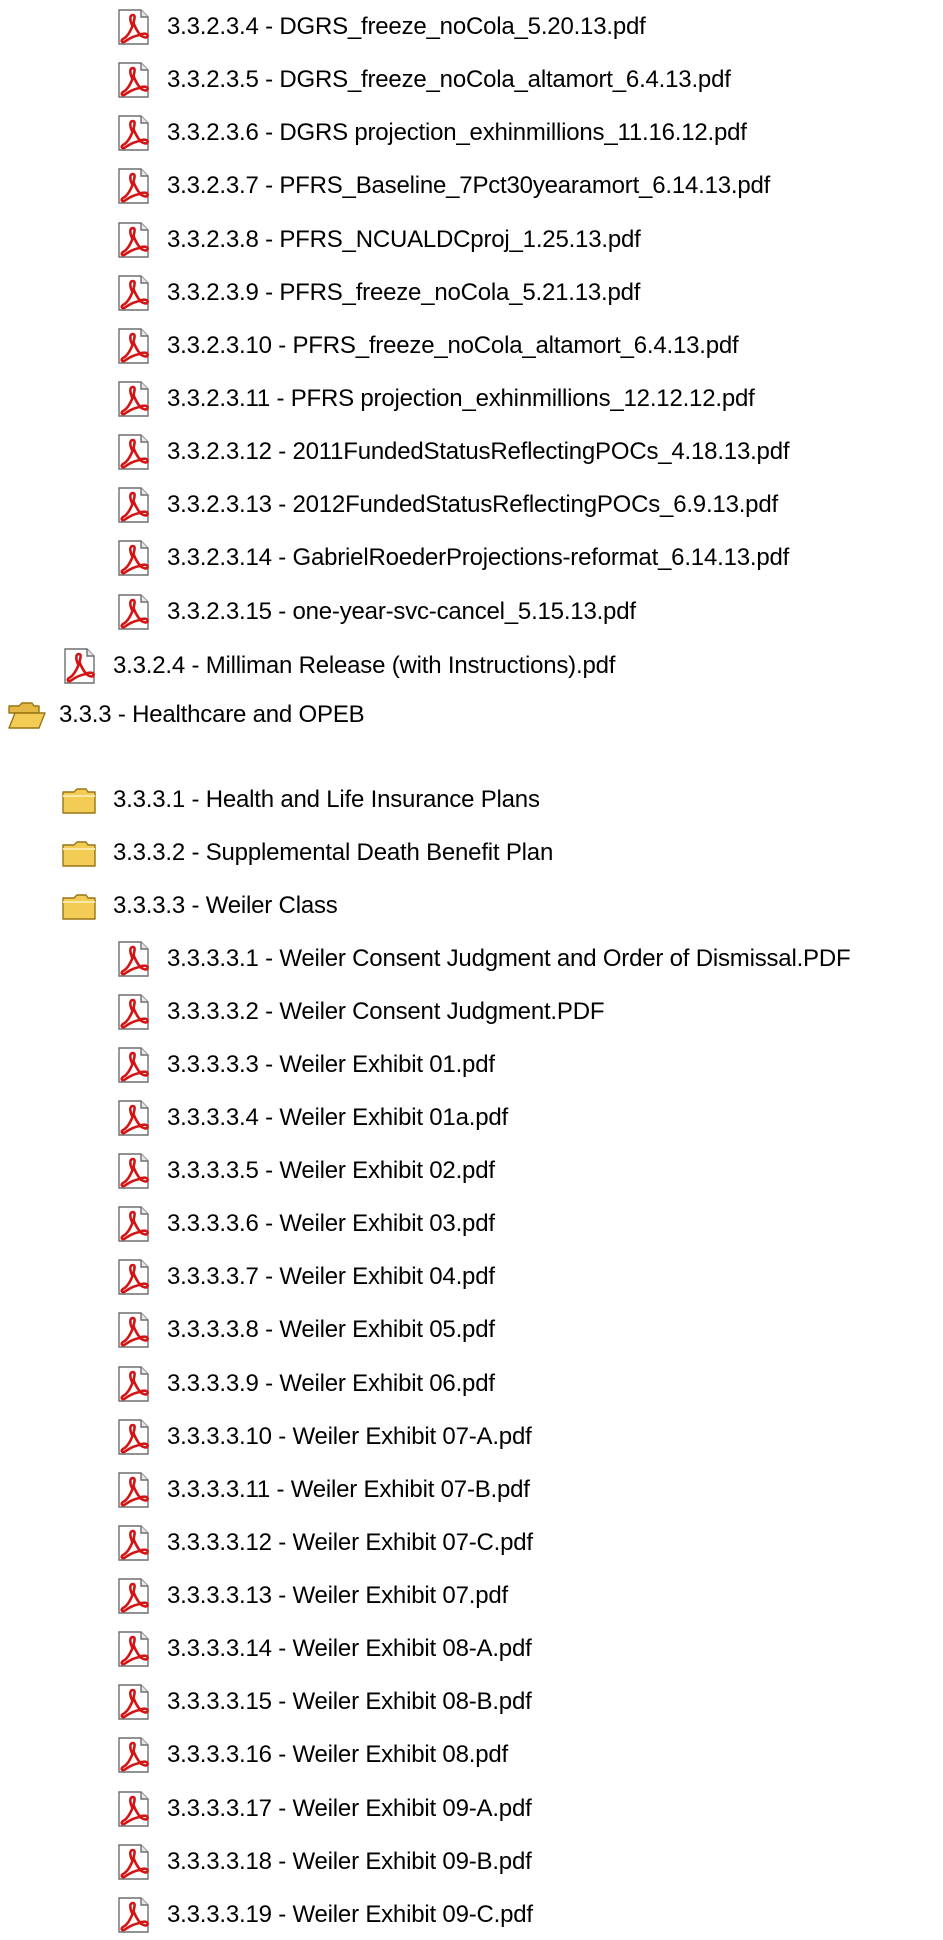  Describe the element at coordinates (337, 1117) in the screenshot. I see `file-label: 3.3.3.3.4 - Weiler Exhibit 01a.pdf` at that location.